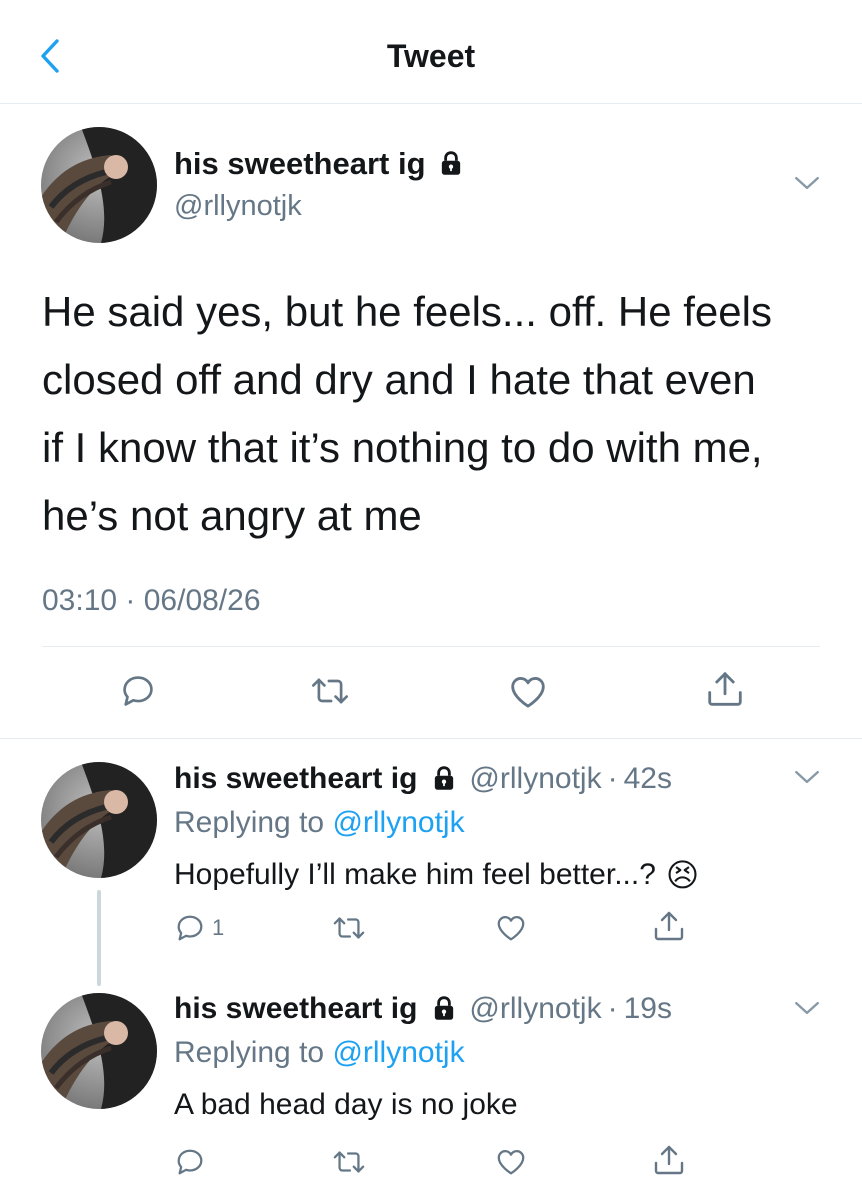 Image resolution: width=862 pixels, height=1200 pixels. I want to click on top-bar: Tweet, so click(431, 52).